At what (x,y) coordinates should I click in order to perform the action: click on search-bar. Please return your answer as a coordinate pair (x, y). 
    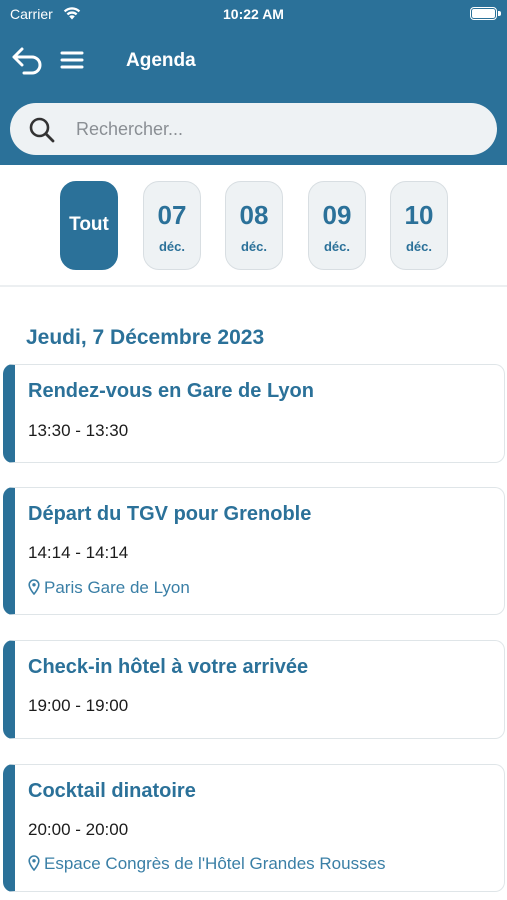
    Looking at the image, I should click on (253, 129).